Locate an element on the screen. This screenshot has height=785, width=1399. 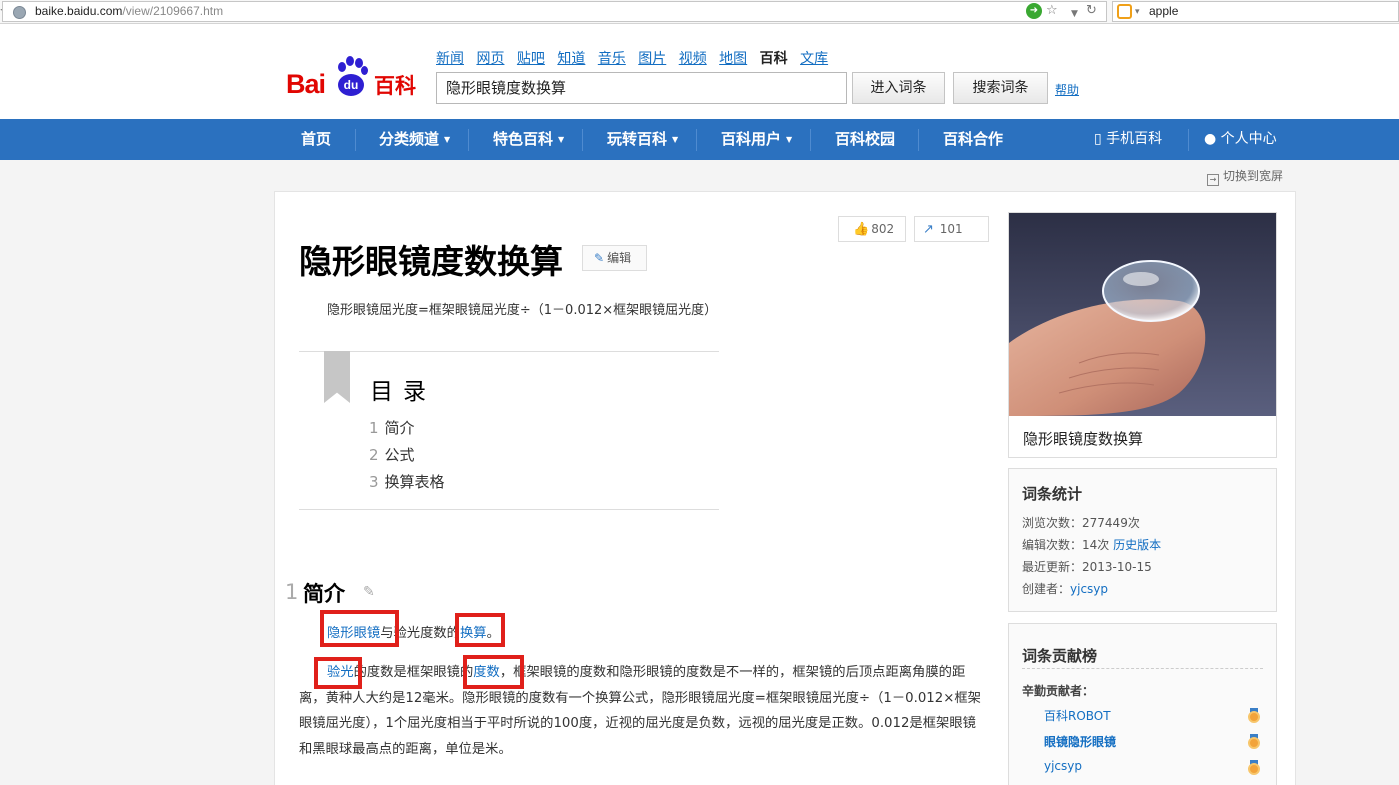
widescreen-icon: → is located at coordinates (1213, 180).